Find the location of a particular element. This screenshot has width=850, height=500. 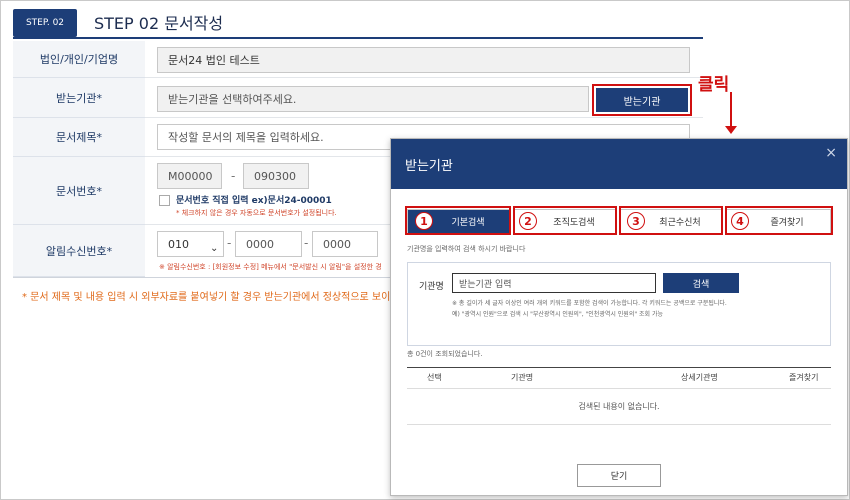

search-instruction: 기관명을 입력하여 검색 하시기 바랍니다 is located at coordinates (466, 249).